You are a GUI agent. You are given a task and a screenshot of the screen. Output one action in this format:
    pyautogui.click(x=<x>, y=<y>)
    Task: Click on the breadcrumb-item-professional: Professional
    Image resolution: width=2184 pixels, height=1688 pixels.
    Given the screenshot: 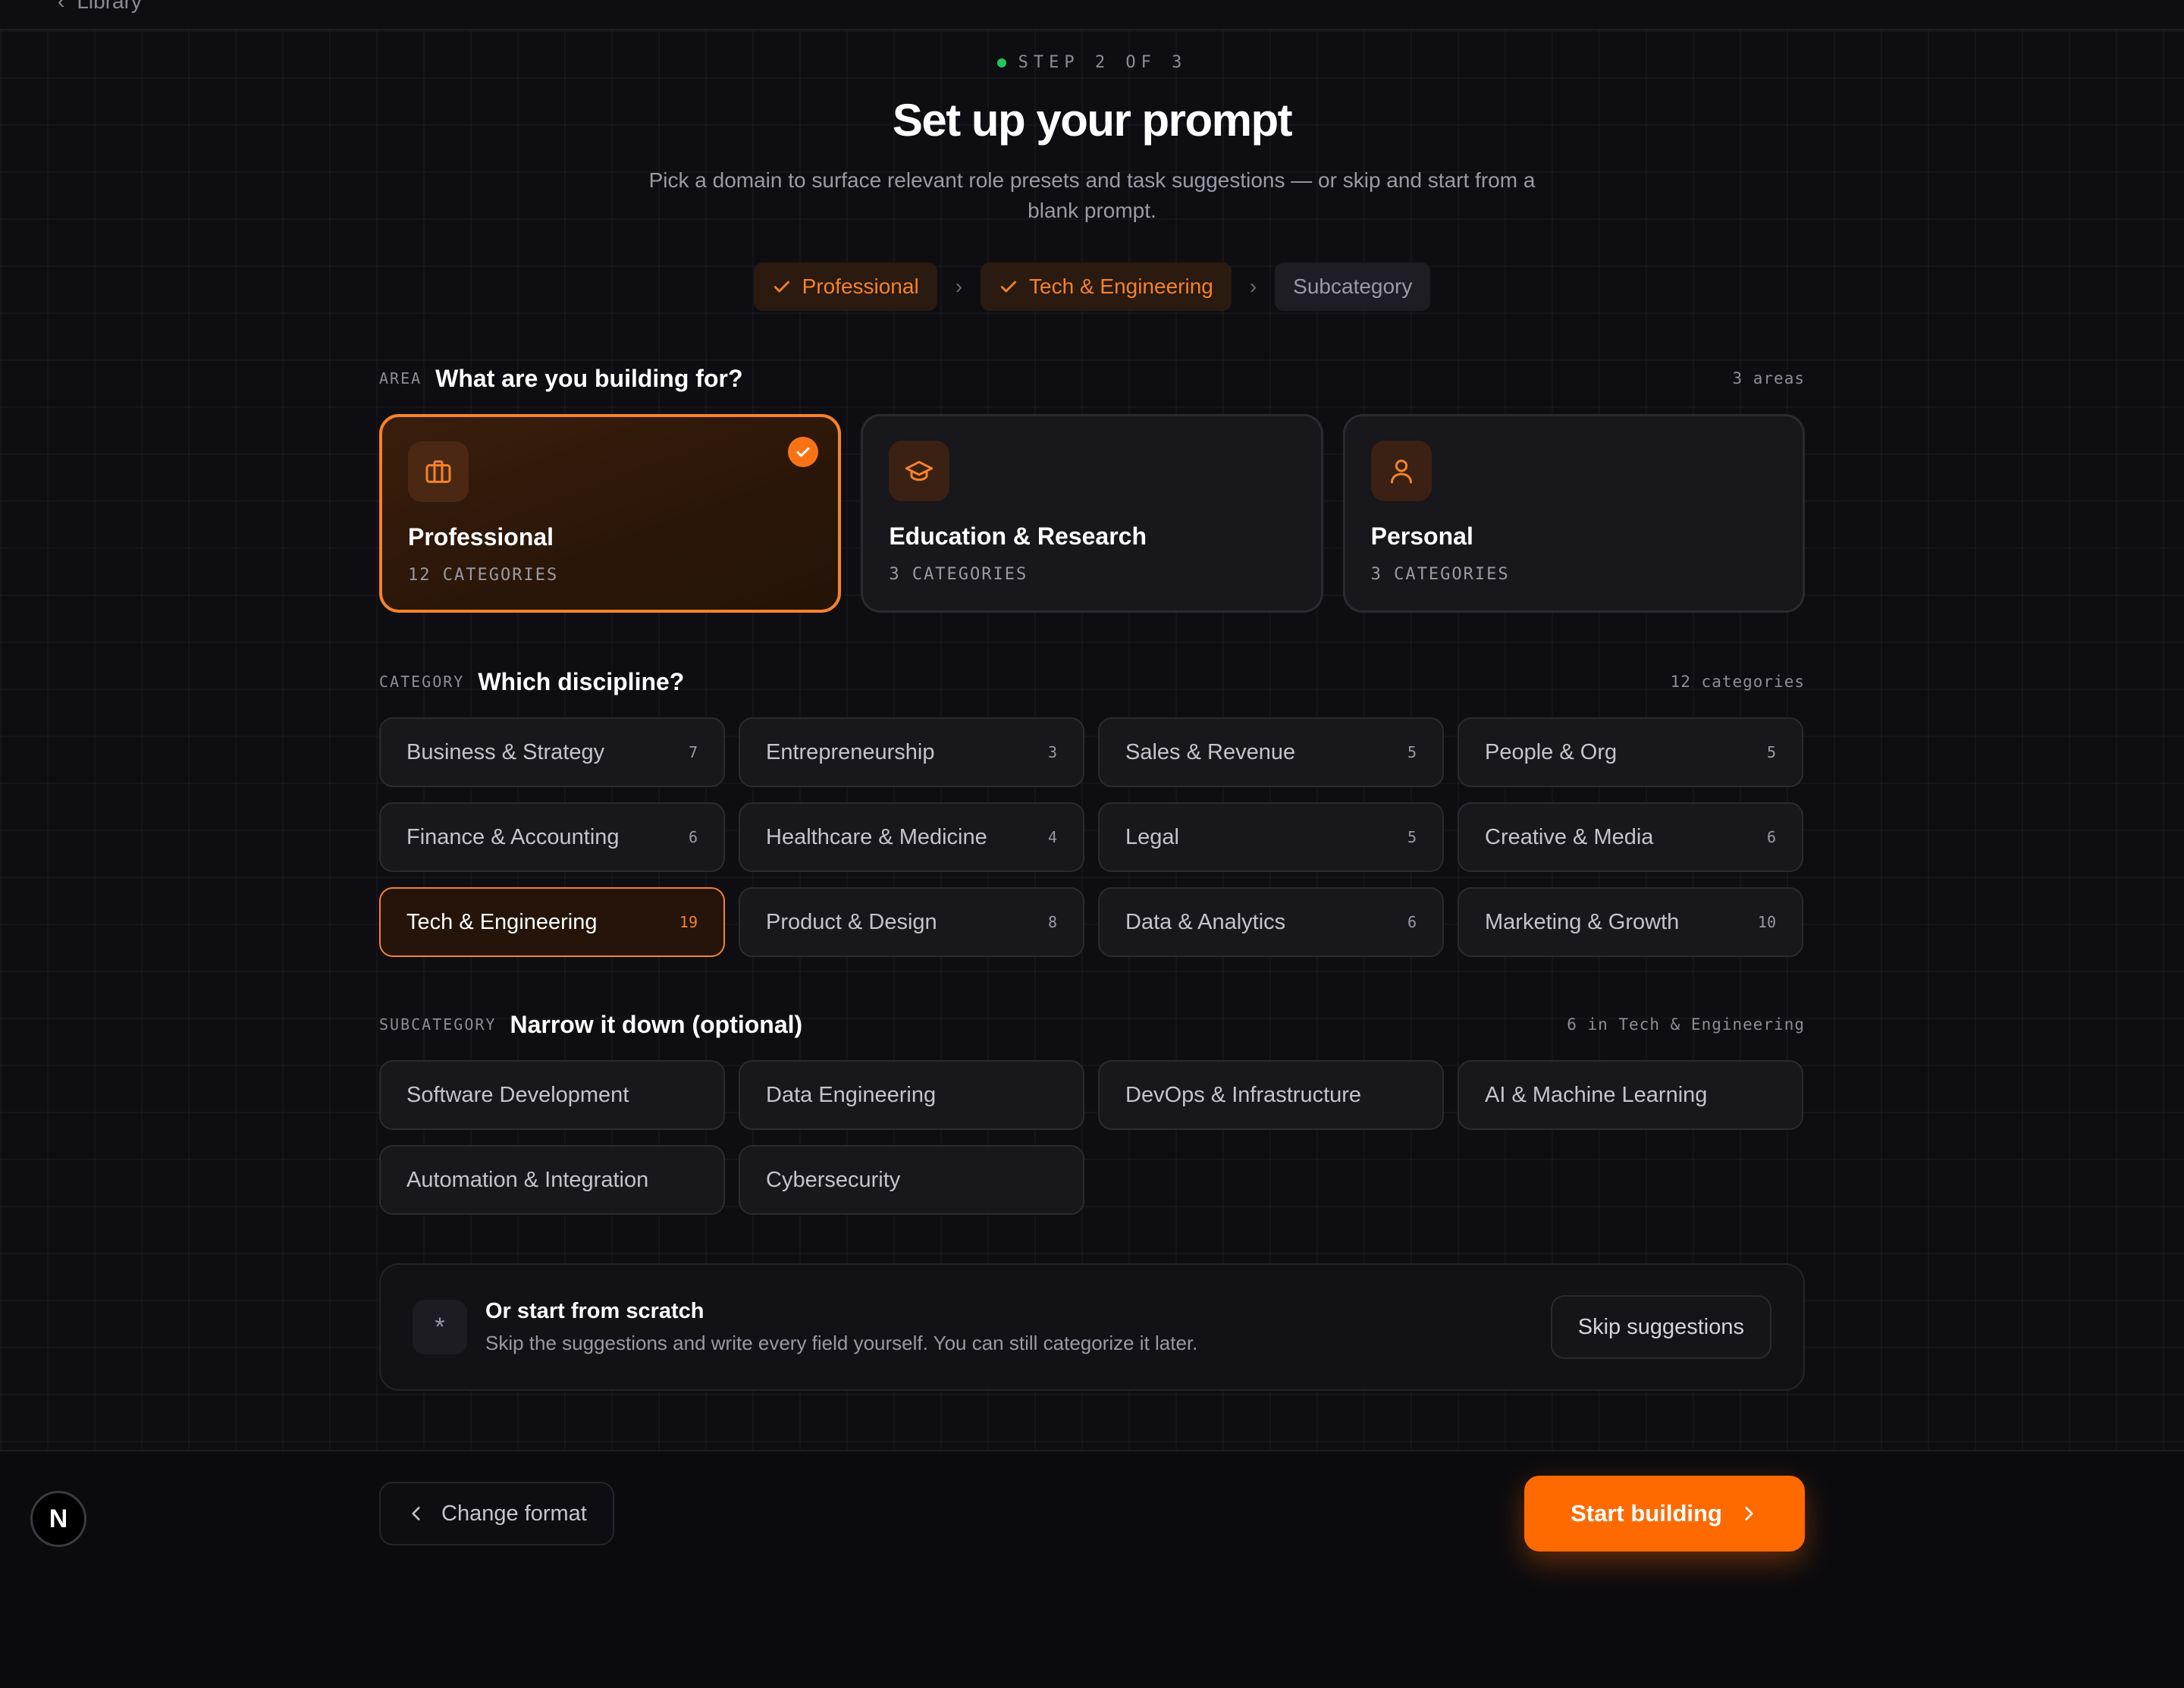 What is the action you would take?
    pyautogui.click(x=845, y=286)
    